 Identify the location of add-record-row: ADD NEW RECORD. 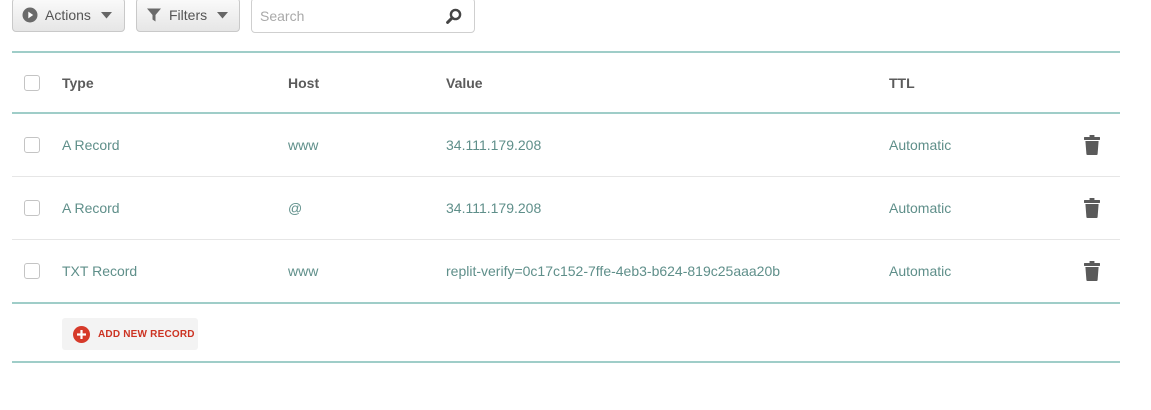
(566, 332).